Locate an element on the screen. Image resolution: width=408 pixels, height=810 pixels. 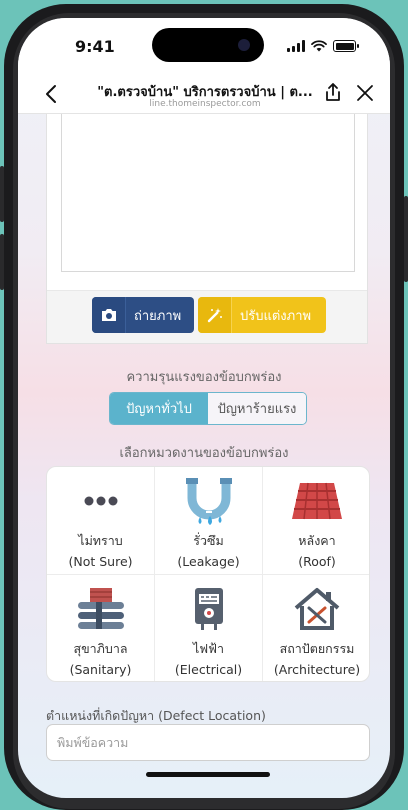
category-label-en: (Electrical) is located at coordinates (208, 669).